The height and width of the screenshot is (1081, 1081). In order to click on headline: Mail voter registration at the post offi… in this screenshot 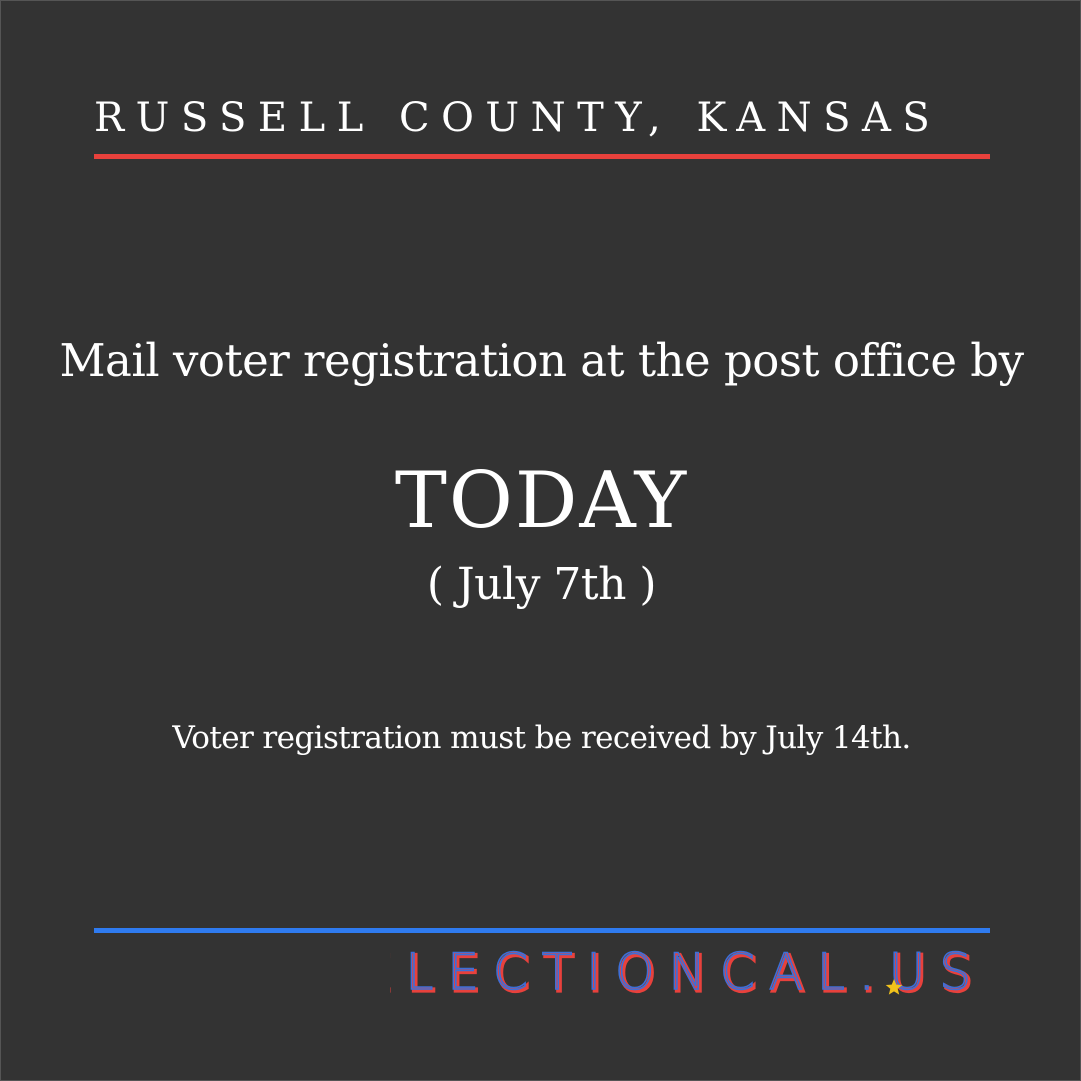, I will do `click(541, 360)`.